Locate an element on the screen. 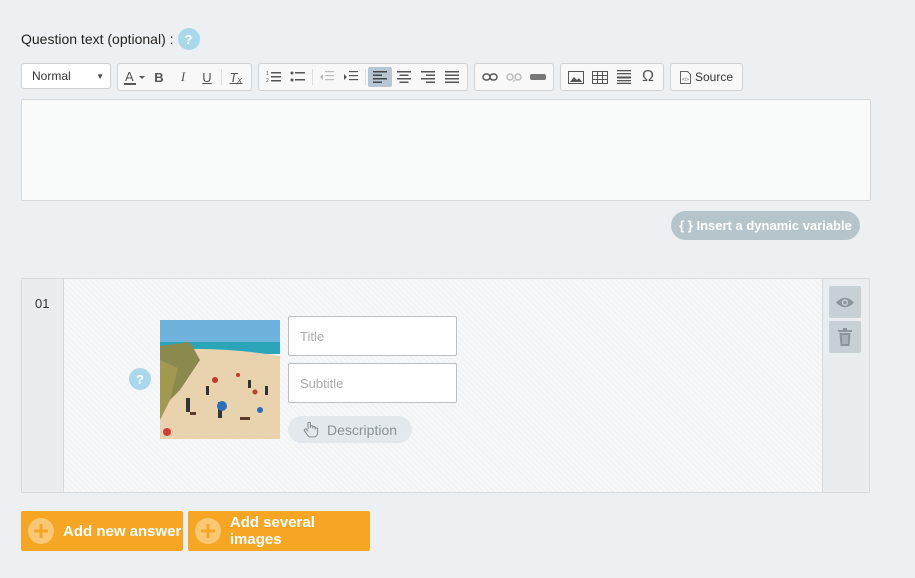  toolbar-group-source: </> Source is located at coordinates (707, 77).